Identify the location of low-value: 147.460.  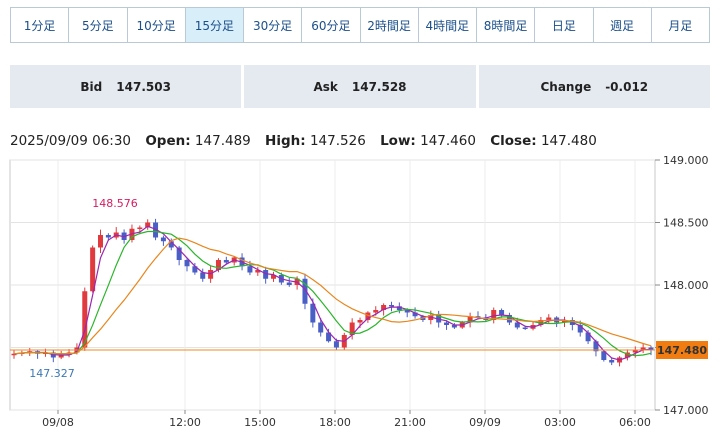
(448, 141).